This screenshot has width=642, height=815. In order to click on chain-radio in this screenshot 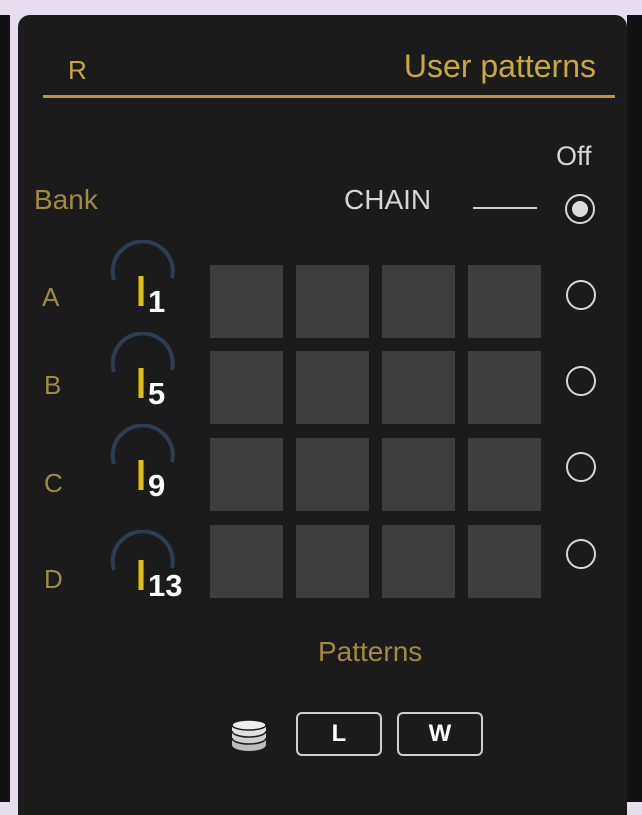, I will do `click(580, 209)`.